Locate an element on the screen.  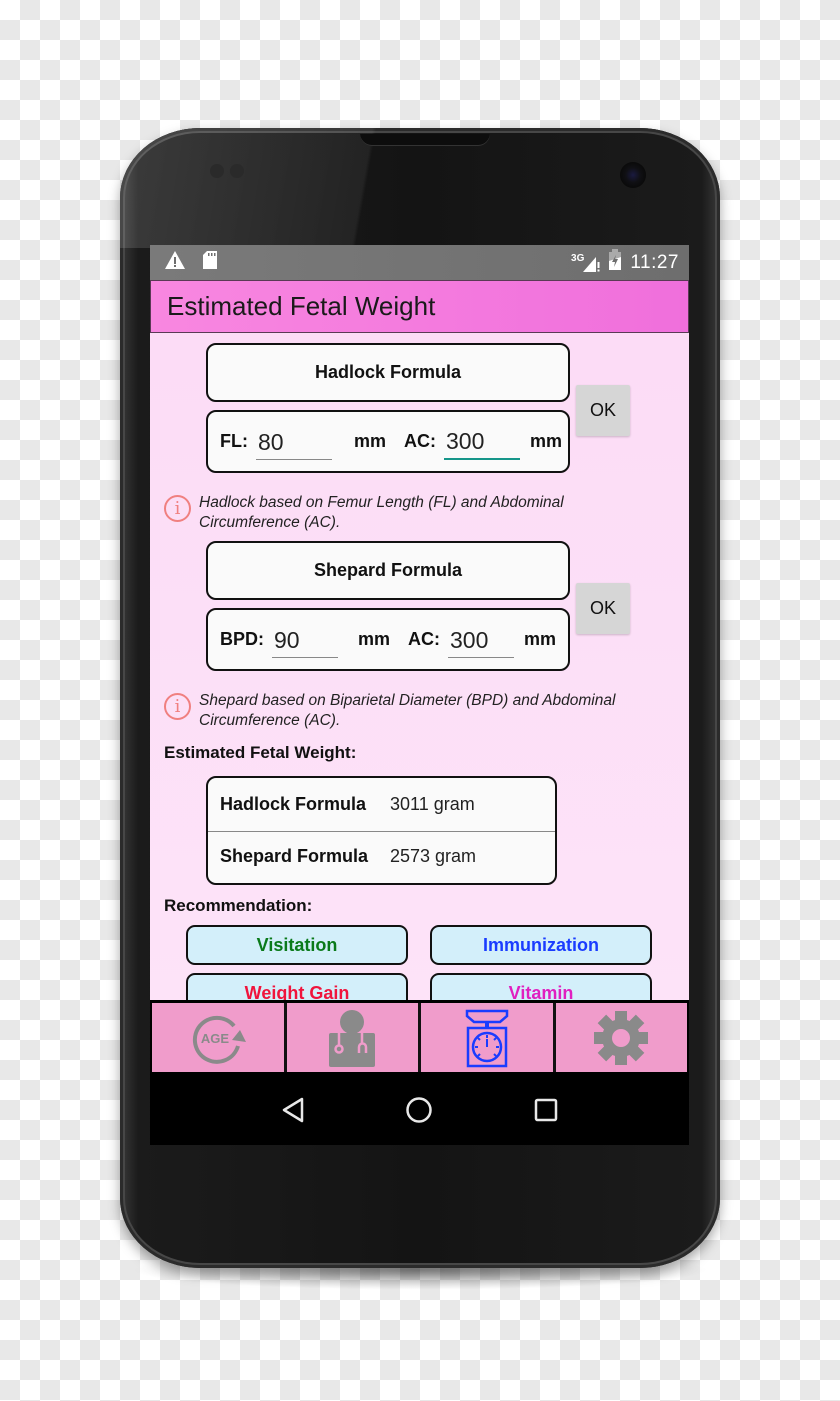
age-icon: AGE is located at coordinates (219, 1039).